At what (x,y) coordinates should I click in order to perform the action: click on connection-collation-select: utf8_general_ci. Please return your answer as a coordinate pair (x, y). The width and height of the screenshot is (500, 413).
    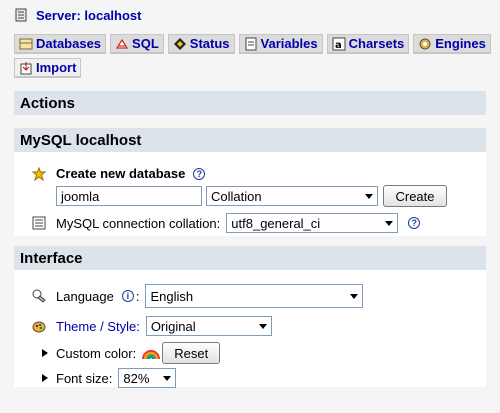
    Looking at the image, I should click on (312, 223).